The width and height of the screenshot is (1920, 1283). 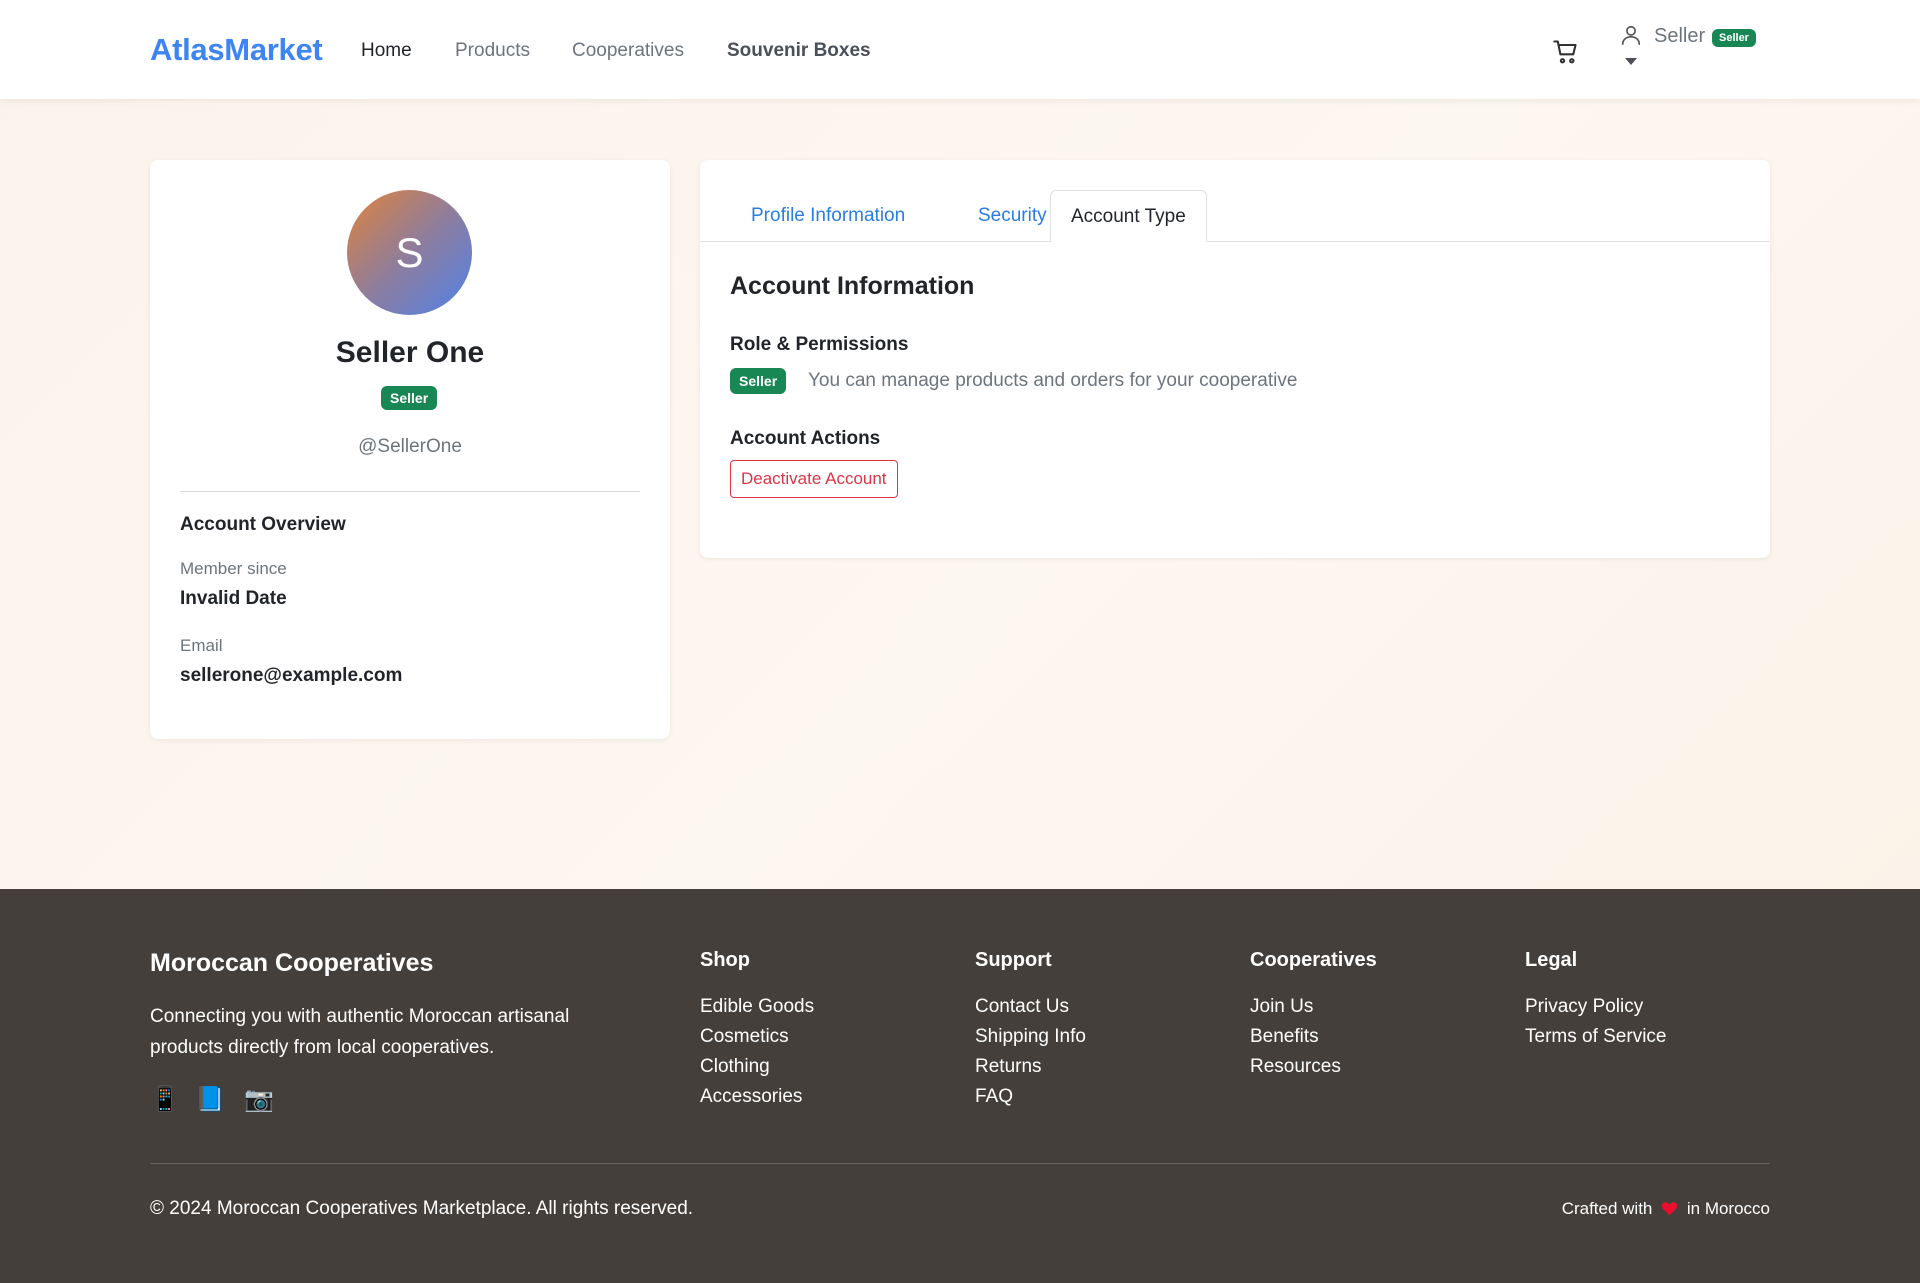 I want to click on nav-link-cooperatives: Cooperatives, so click(x=628, y=51).